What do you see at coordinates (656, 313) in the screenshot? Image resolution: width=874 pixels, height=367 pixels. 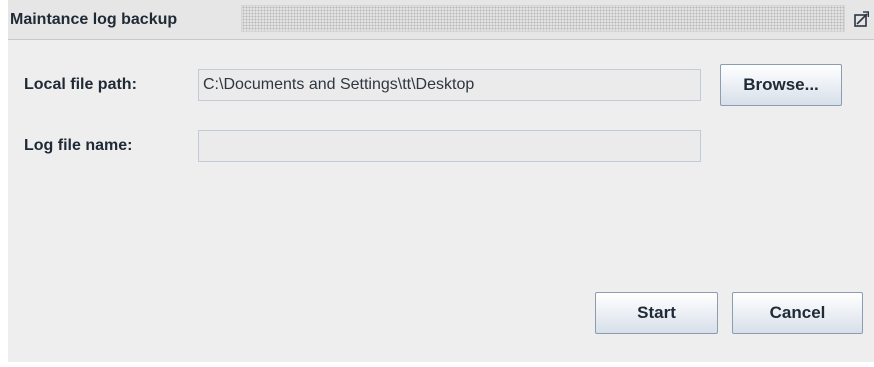 I see `start-button: Start` at bounding box center [656, 313].